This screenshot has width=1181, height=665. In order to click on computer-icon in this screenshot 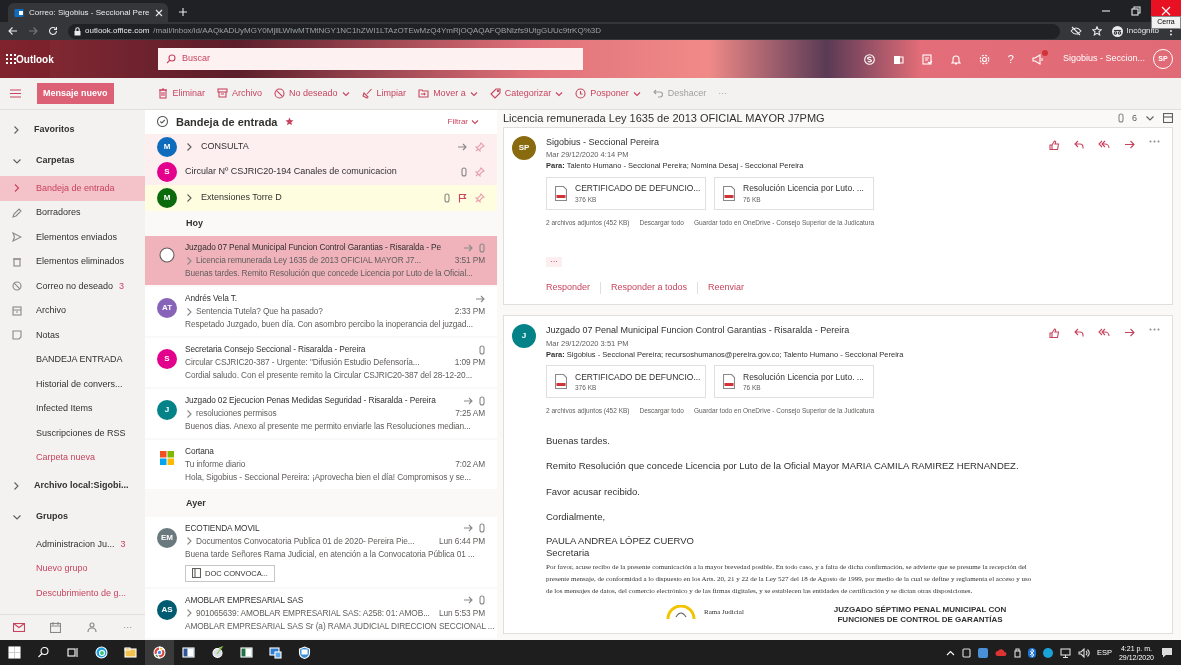, I will do `click(275, 652)`.